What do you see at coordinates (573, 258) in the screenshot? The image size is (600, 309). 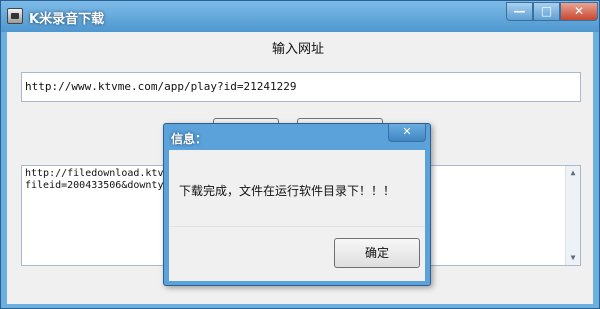 I see `chevron-down-icon: ▼` at bounding box center [573, 258].